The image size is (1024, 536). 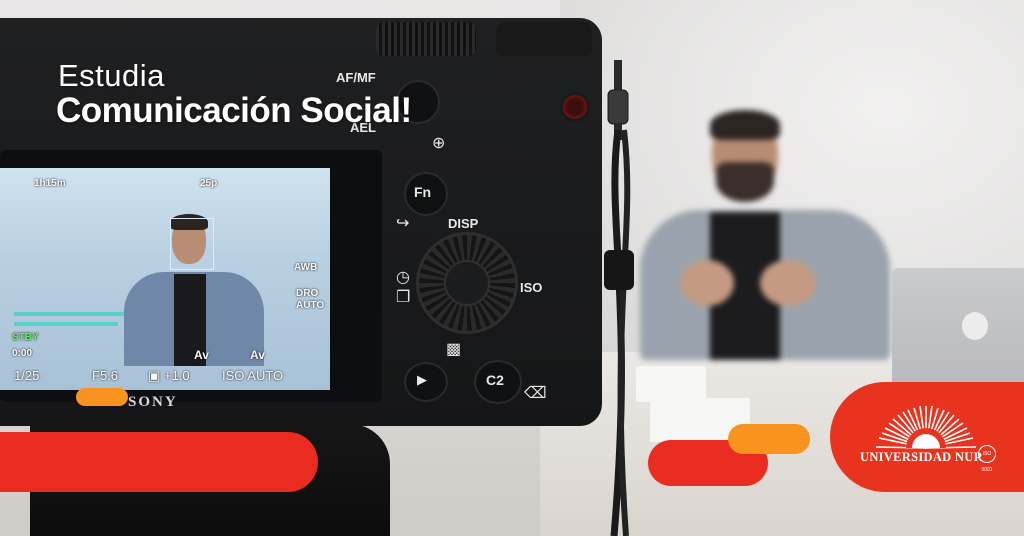 What do you see at coordinates (619, 298) in the screenshot?
I see `camera-strap` at bounding box center [619, 298].